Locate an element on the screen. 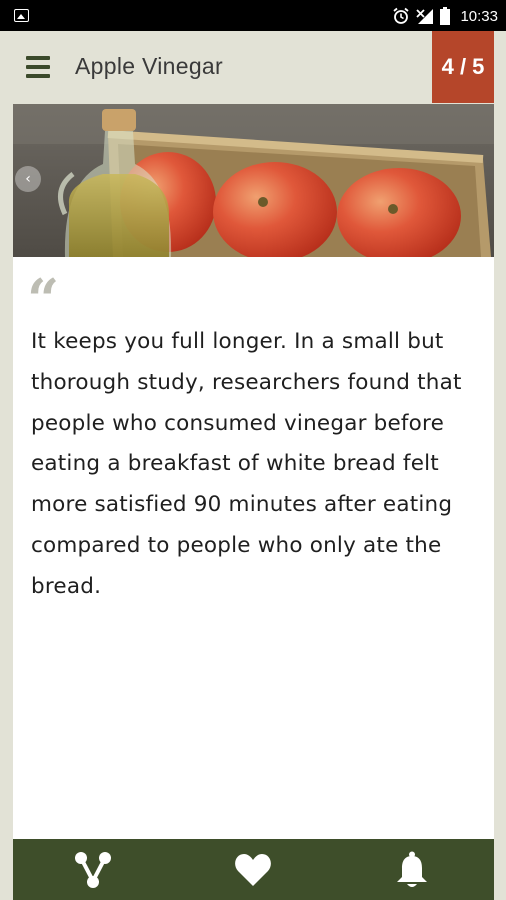 This screenshot has height=900, width=506. quote-mark: “ is located at coordinates (43, 300).